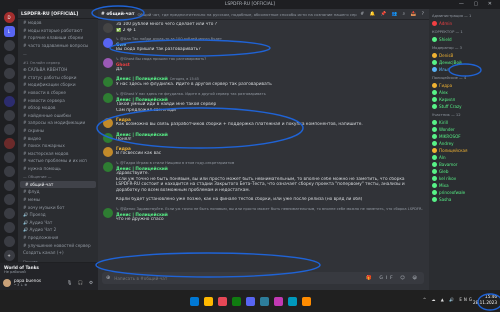  Describe the element at coordinates (81, 283) in the screenshot. I see `user-controls: 🎙 🎧 ⚙` at that location.